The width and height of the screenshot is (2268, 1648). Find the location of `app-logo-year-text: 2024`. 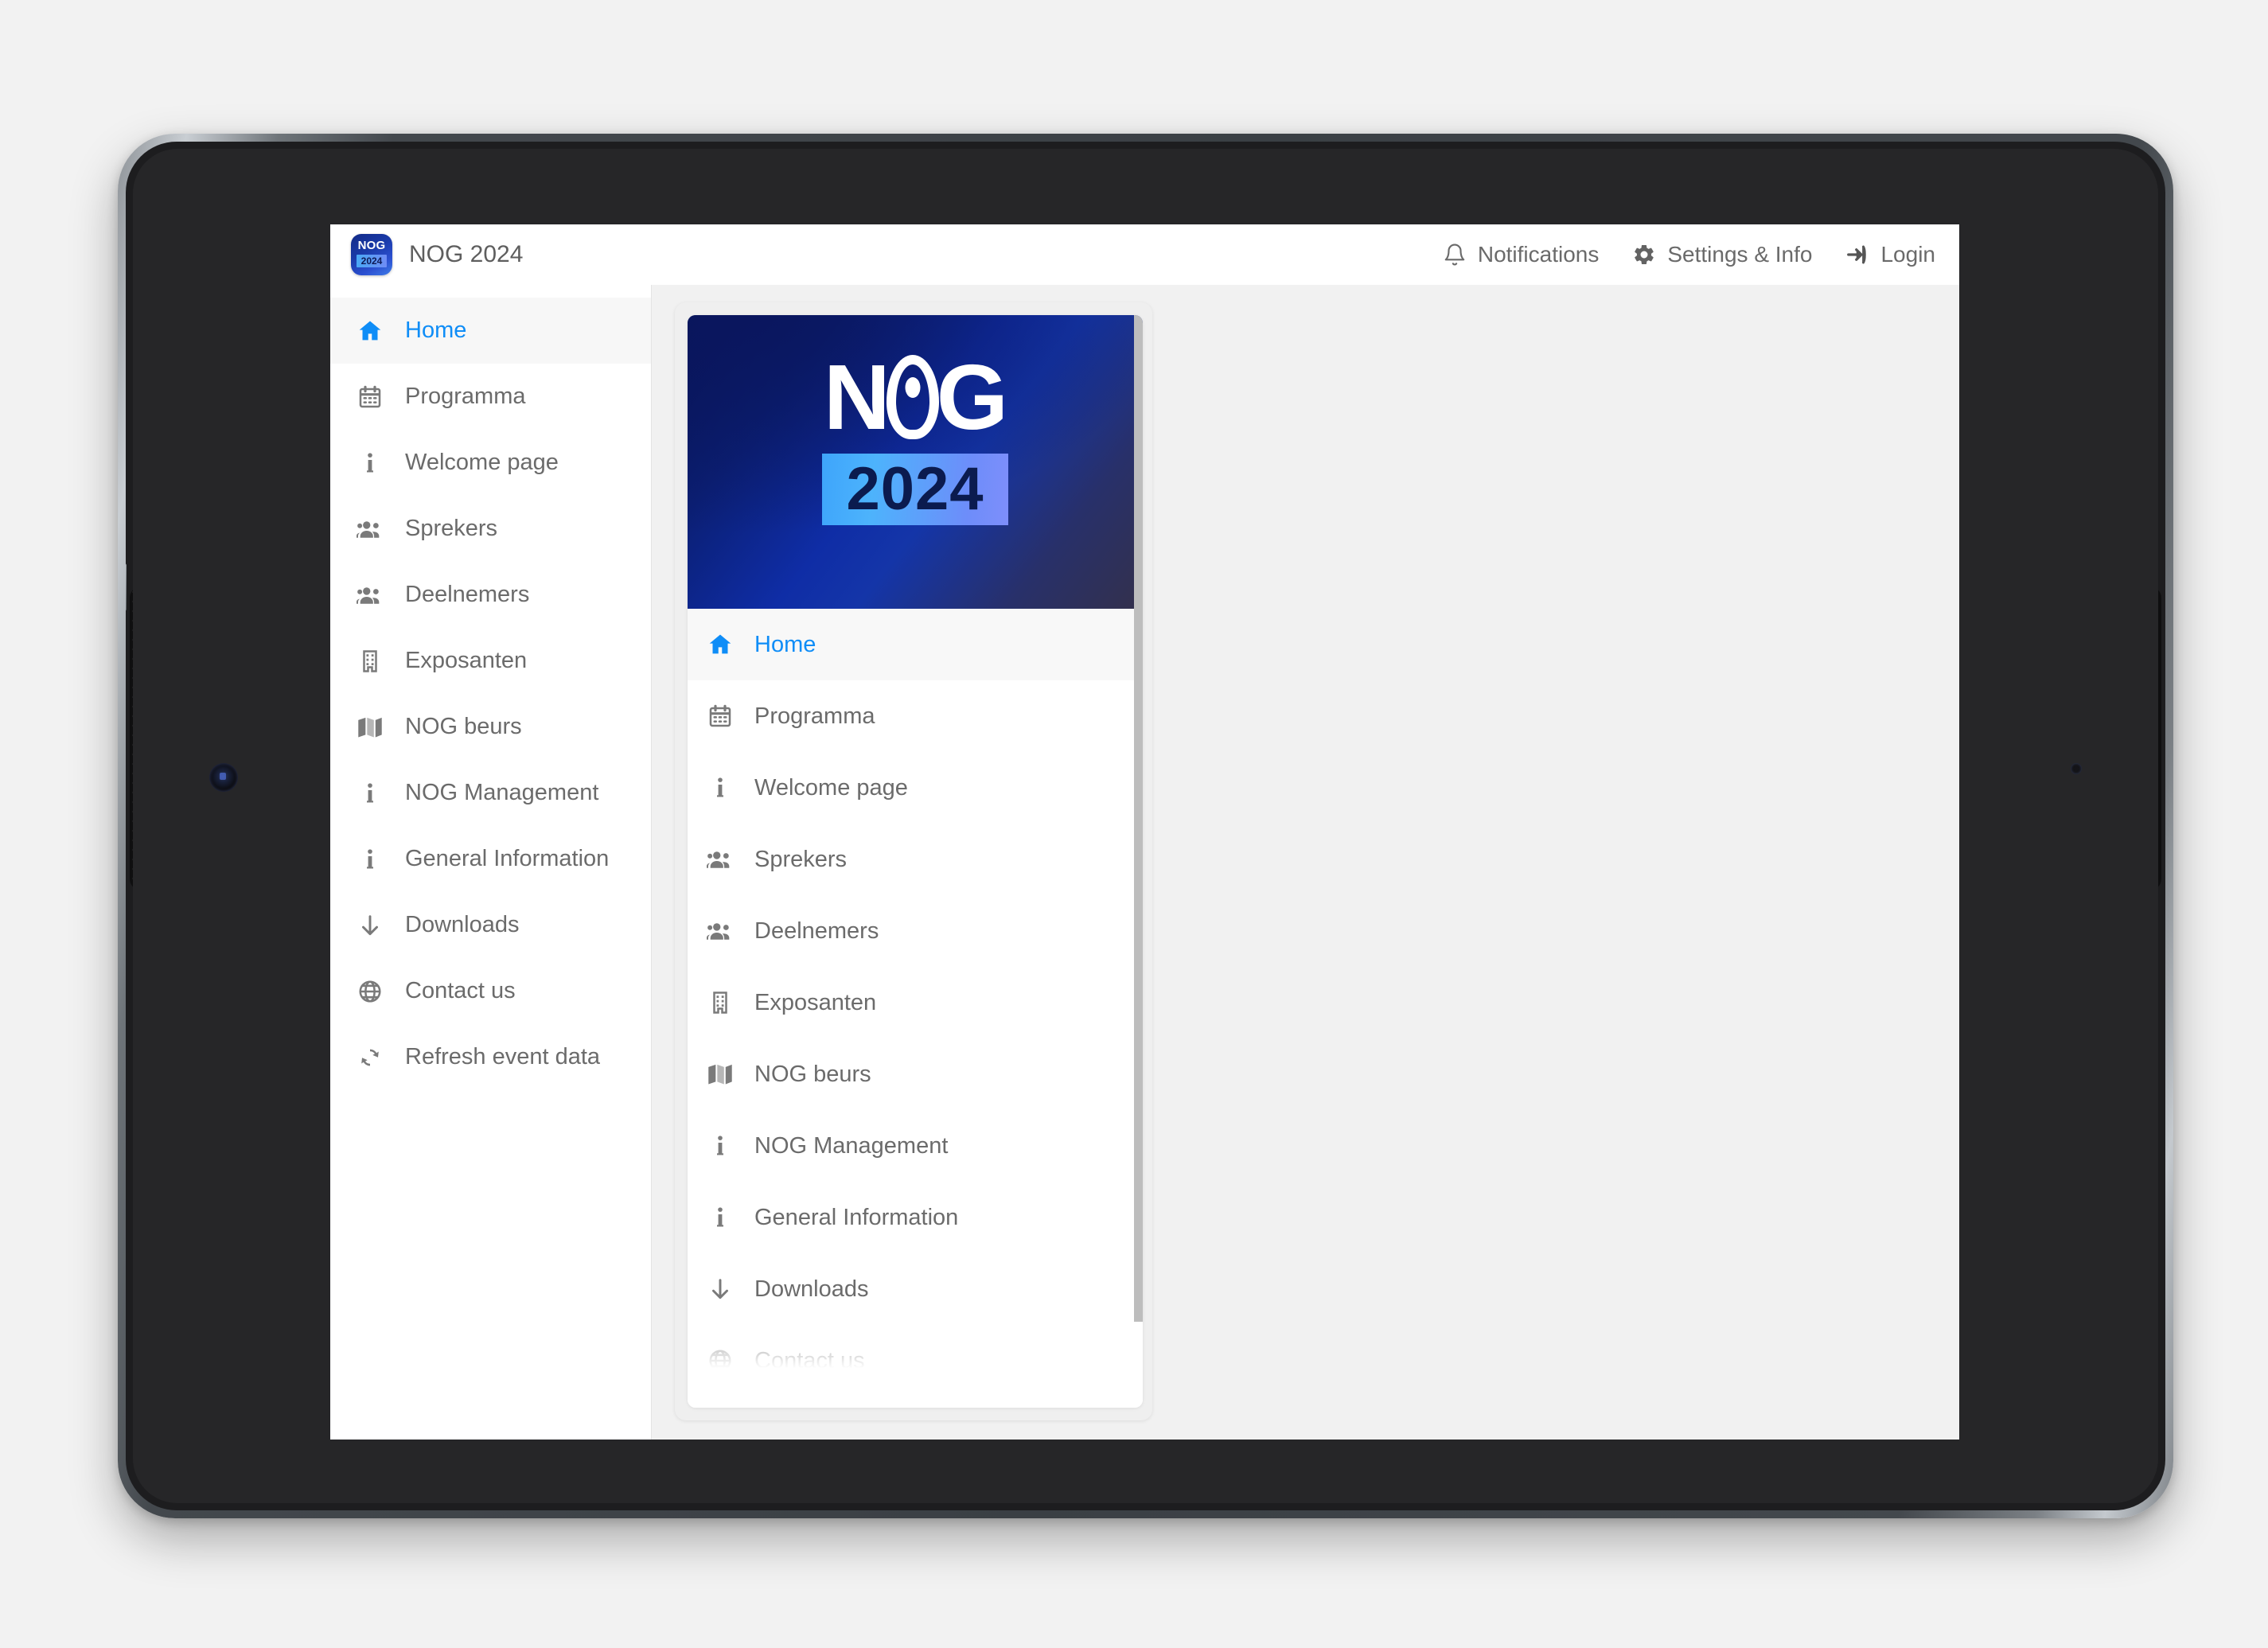

app-logo-year-text: 2024 is located at coordinates (372, 261).